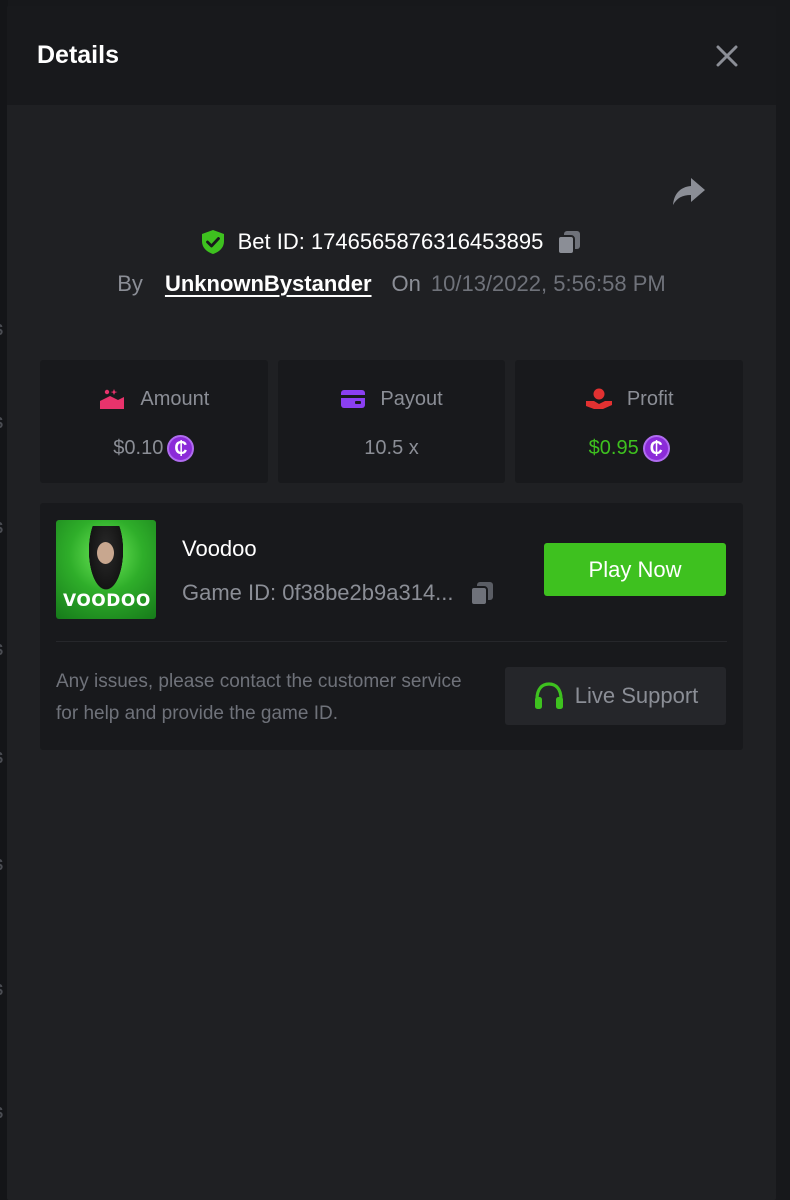 The width and height of the screenshot is (790, 1200). Describe the element at coordinates (406, 283) in the screenshot. I see `on-label: On` at that location.